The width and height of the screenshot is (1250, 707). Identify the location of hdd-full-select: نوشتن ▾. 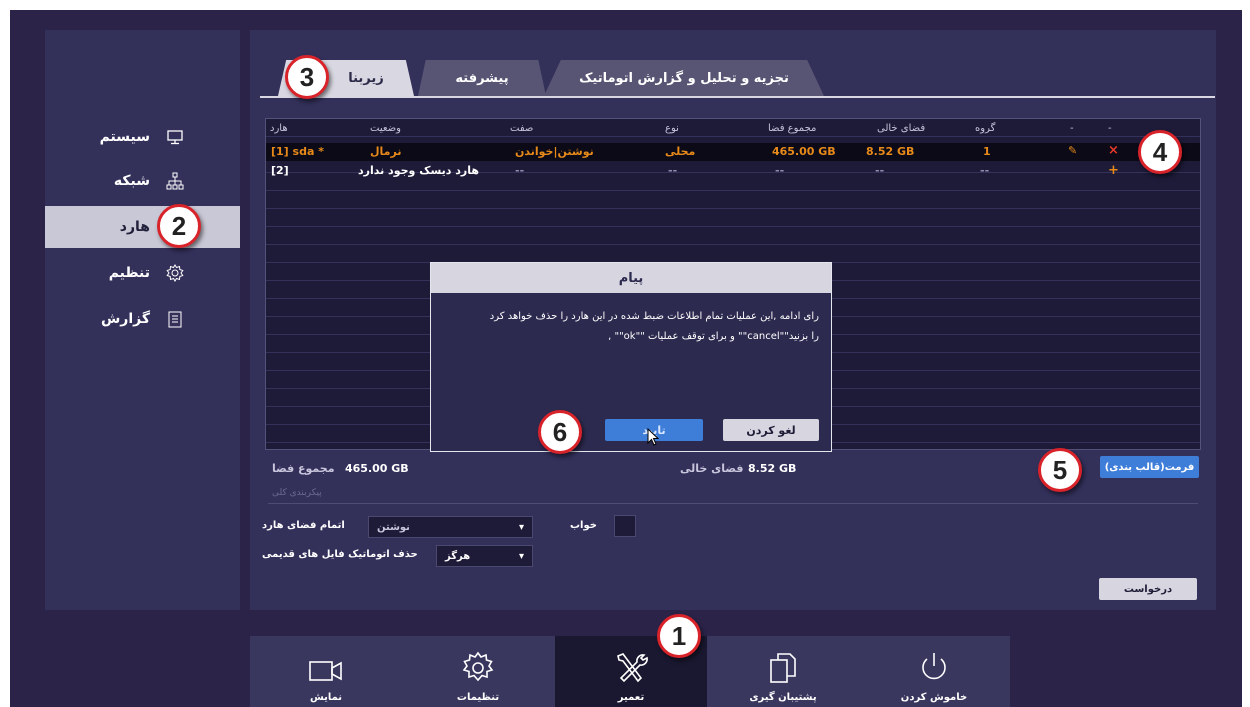
(450, 527).